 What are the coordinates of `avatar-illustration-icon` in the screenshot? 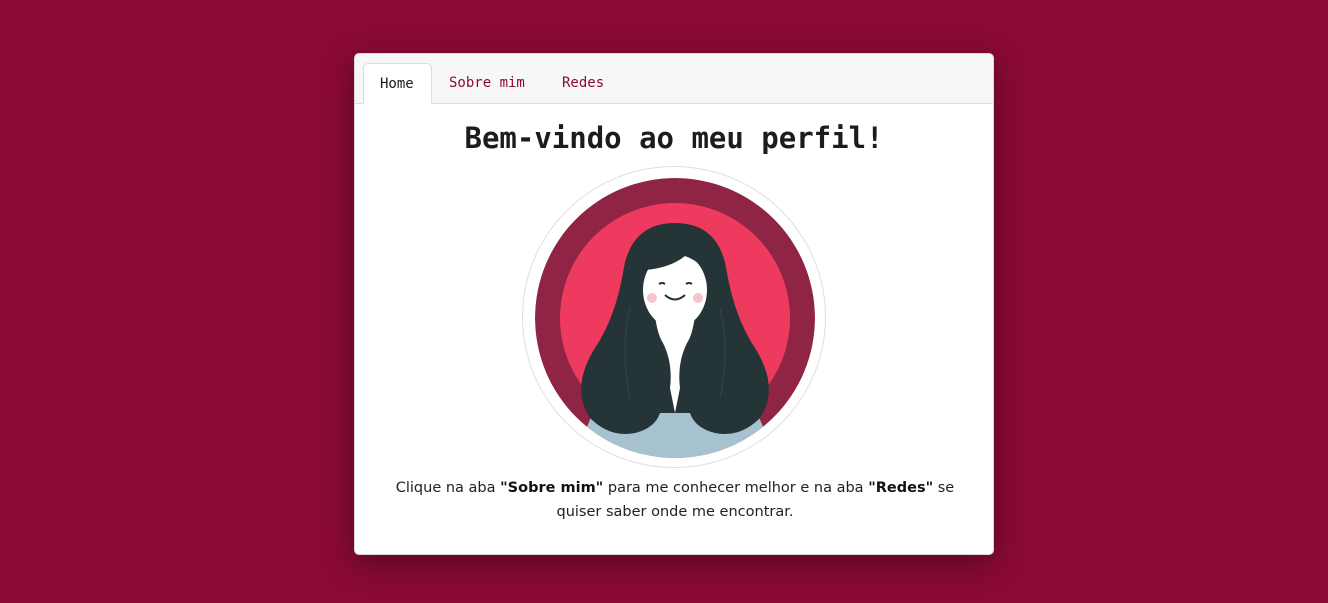 It's located at (675, 318).